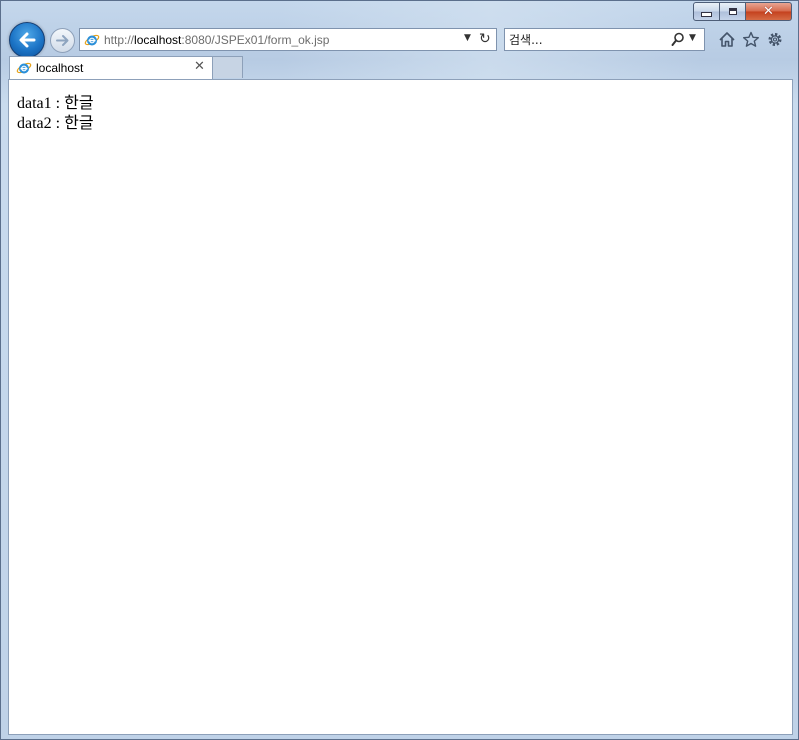 The width and height of the screenshot is (799, 740). I want to click on forward-button, so click(62, 40).